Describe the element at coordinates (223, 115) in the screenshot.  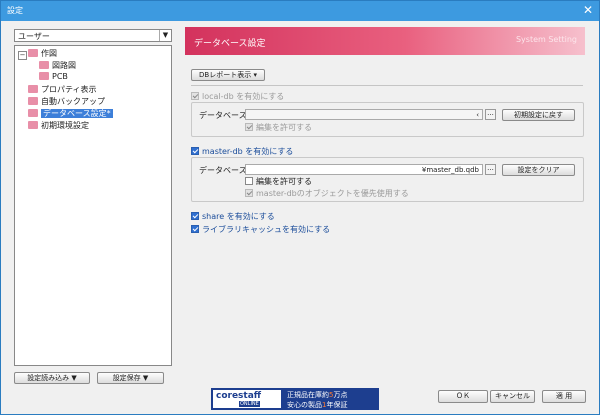
I see `local-db-database-label: データベース` at that location.